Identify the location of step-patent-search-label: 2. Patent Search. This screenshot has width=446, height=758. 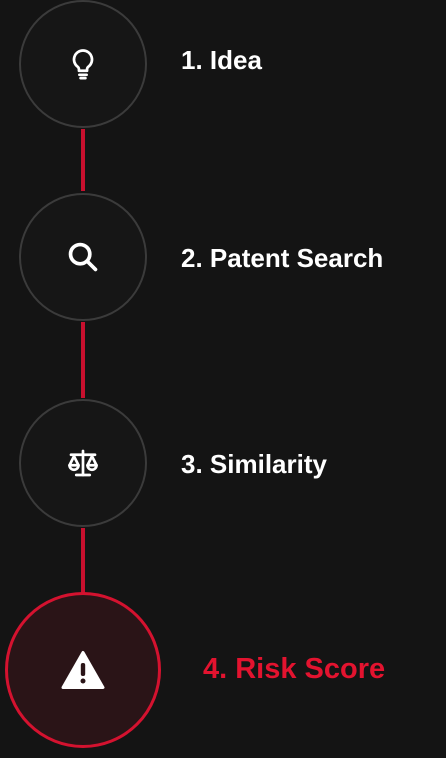
(282, 258).